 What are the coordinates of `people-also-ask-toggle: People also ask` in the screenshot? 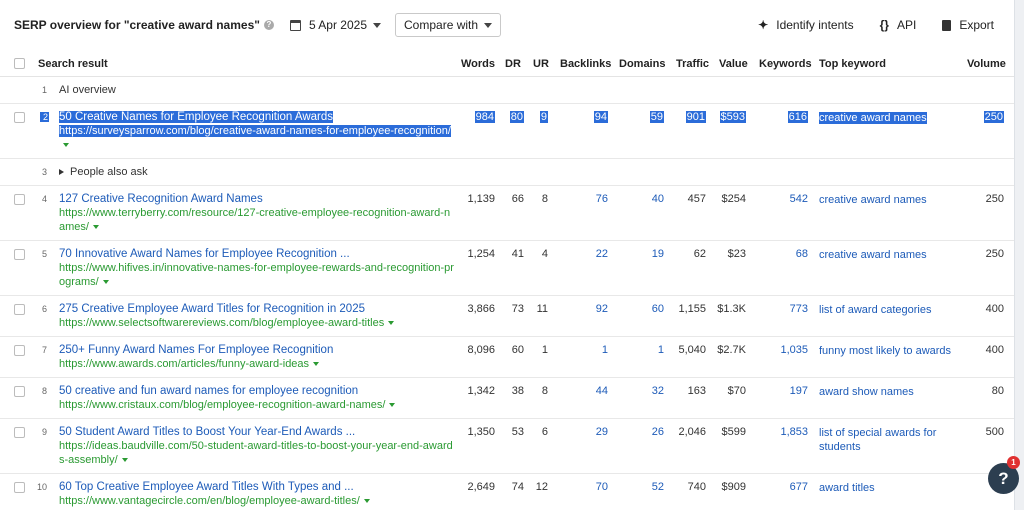 It's located at (103, 172).